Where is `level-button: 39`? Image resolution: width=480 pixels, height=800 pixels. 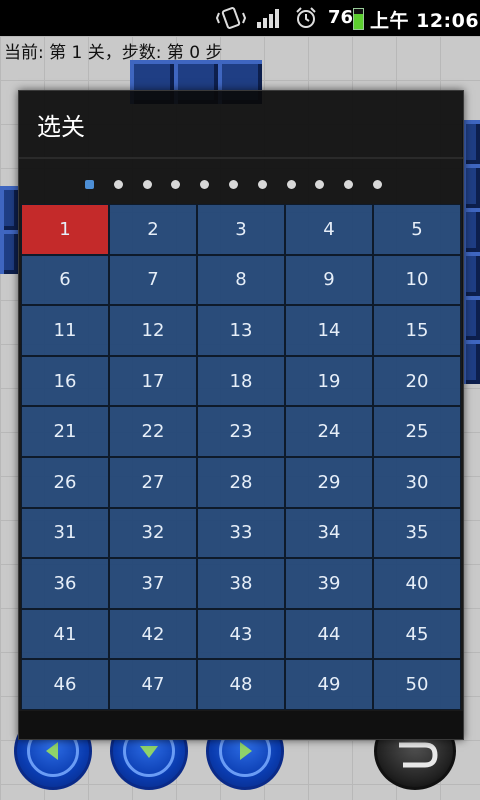
level-button: 39 is located at coordinates (329, 583).